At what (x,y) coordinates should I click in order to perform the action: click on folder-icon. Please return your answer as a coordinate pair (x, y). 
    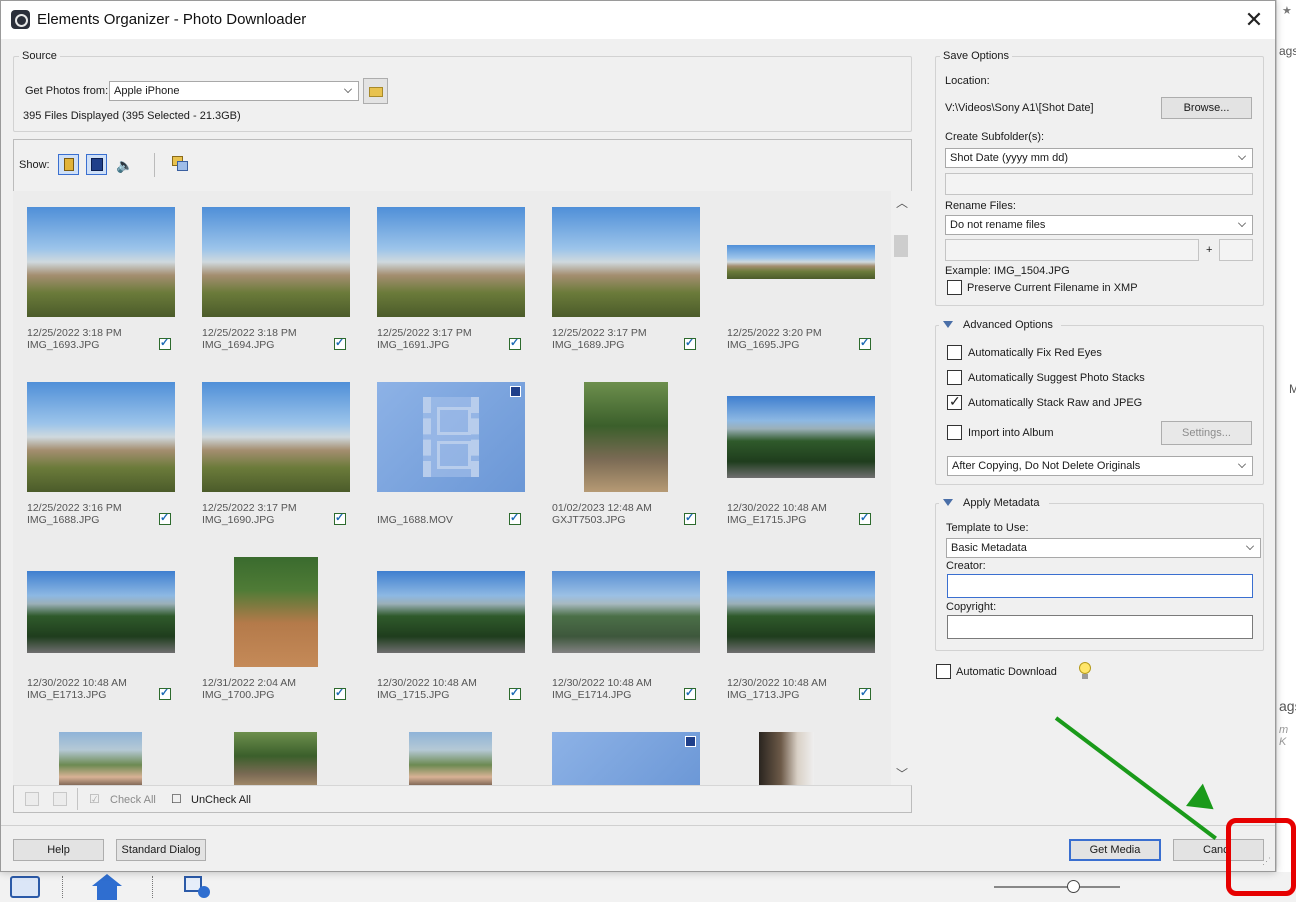
    Looking at the image, I should click on (376, 92).